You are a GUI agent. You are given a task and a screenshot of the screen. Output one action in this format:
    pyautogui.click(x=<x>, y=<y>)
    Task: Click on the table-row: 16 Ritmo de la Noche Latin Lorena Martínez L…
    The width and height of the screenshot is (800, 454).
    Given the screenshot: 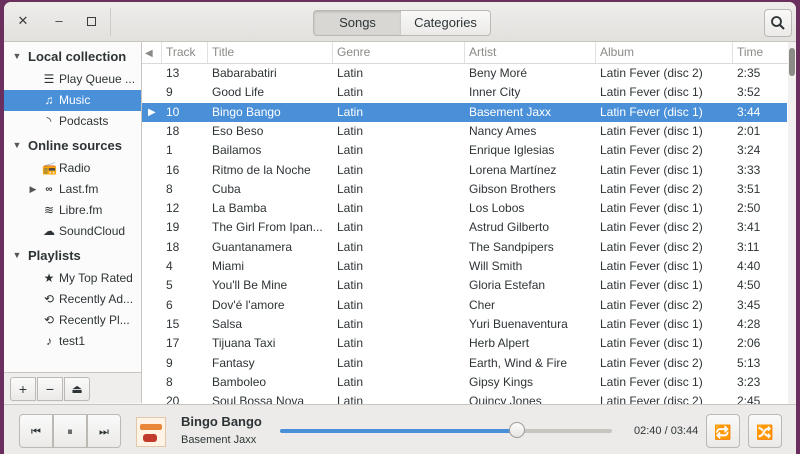 What is the action you would take?
    pyautogui.click(x=464, y=170)
    